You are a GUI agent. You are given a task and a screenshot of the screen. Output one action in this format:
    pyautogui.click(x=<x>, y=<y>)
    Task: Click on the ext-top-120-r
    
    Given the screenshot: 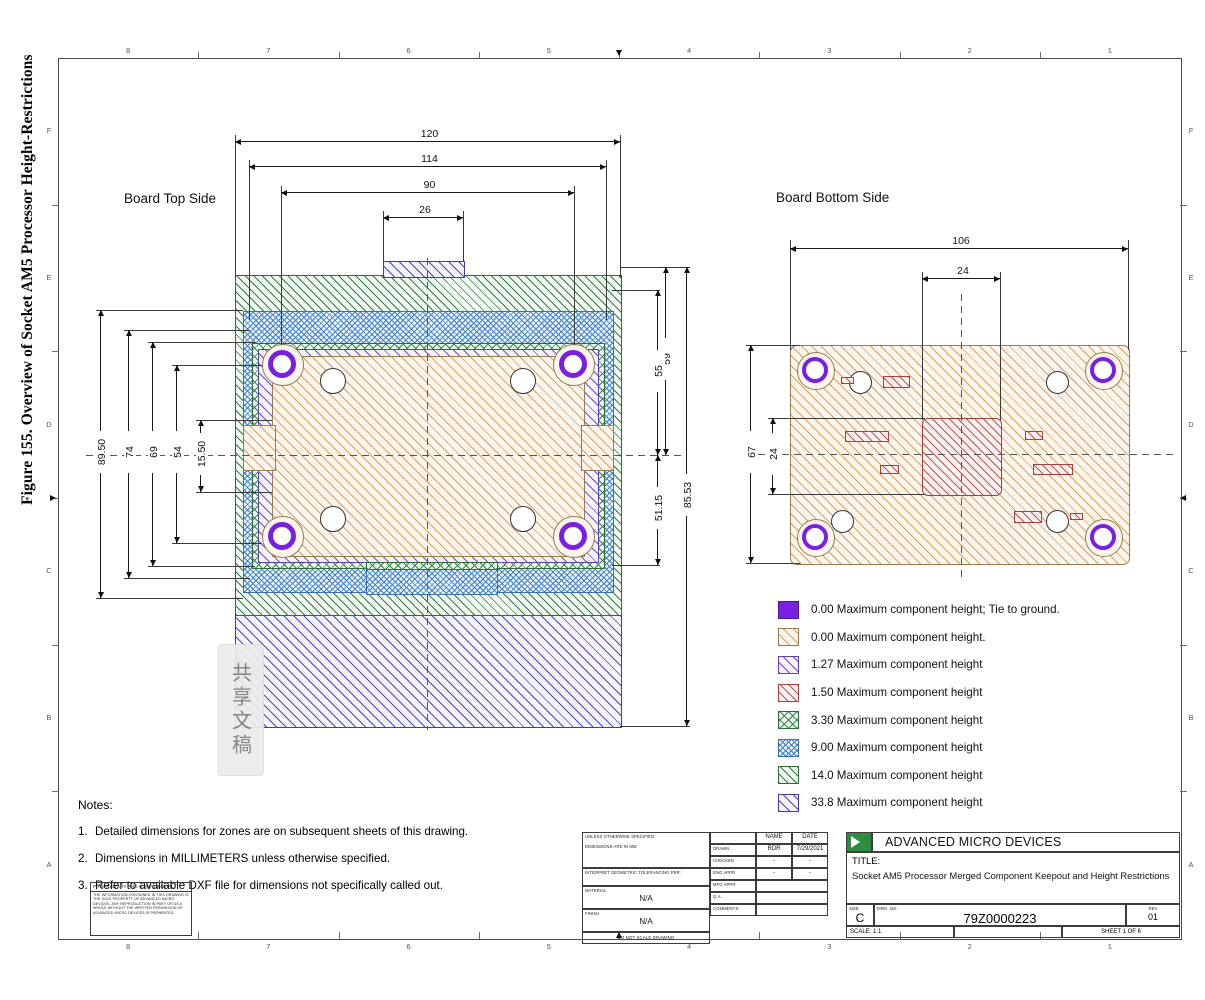 What is the action you would take?
    pyautogui.click(x=620, y=206)
    